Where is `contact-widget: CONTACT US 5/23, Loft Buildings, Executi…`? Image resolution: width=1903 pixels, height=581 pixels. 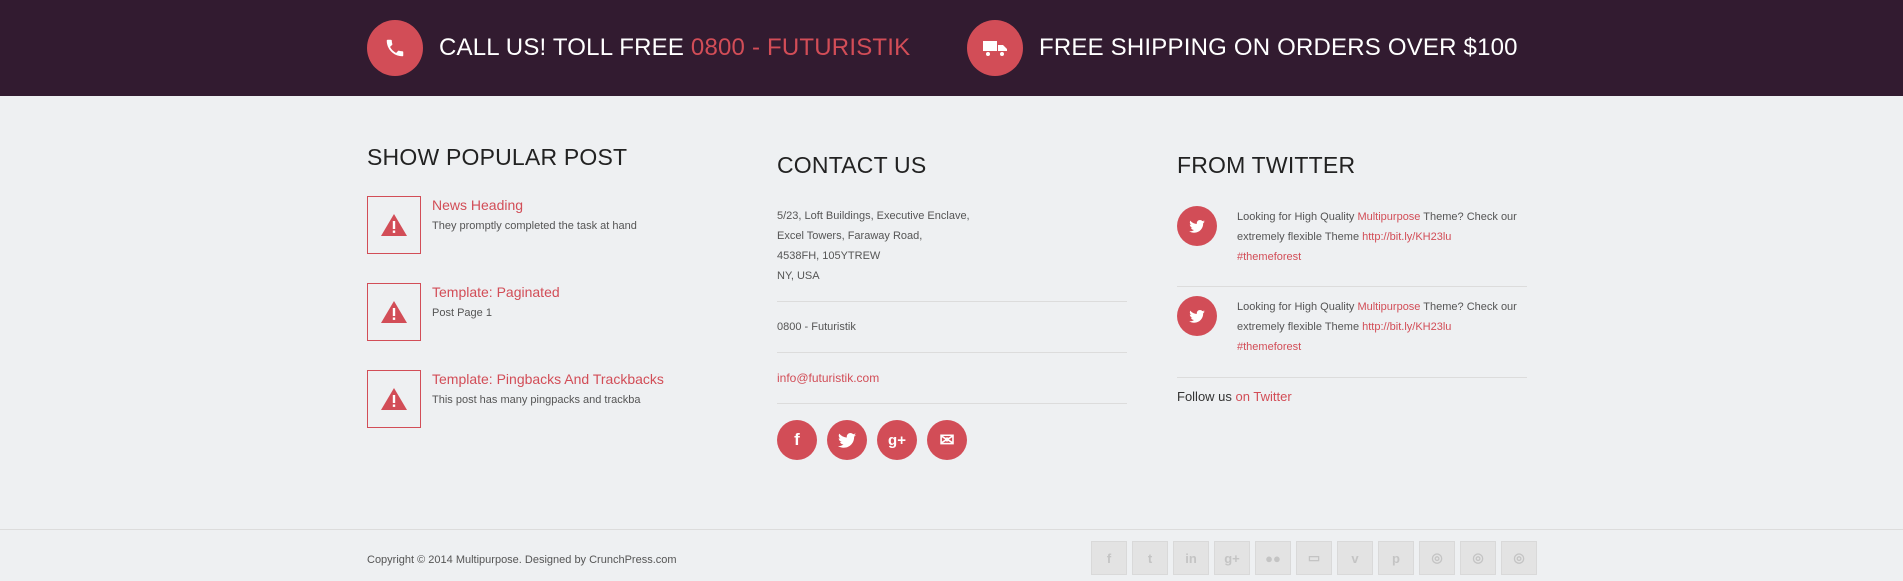
contact-widget: CONTACT US 5/23, Loft Buildings, Executi… is located at coordinates (952, 286).